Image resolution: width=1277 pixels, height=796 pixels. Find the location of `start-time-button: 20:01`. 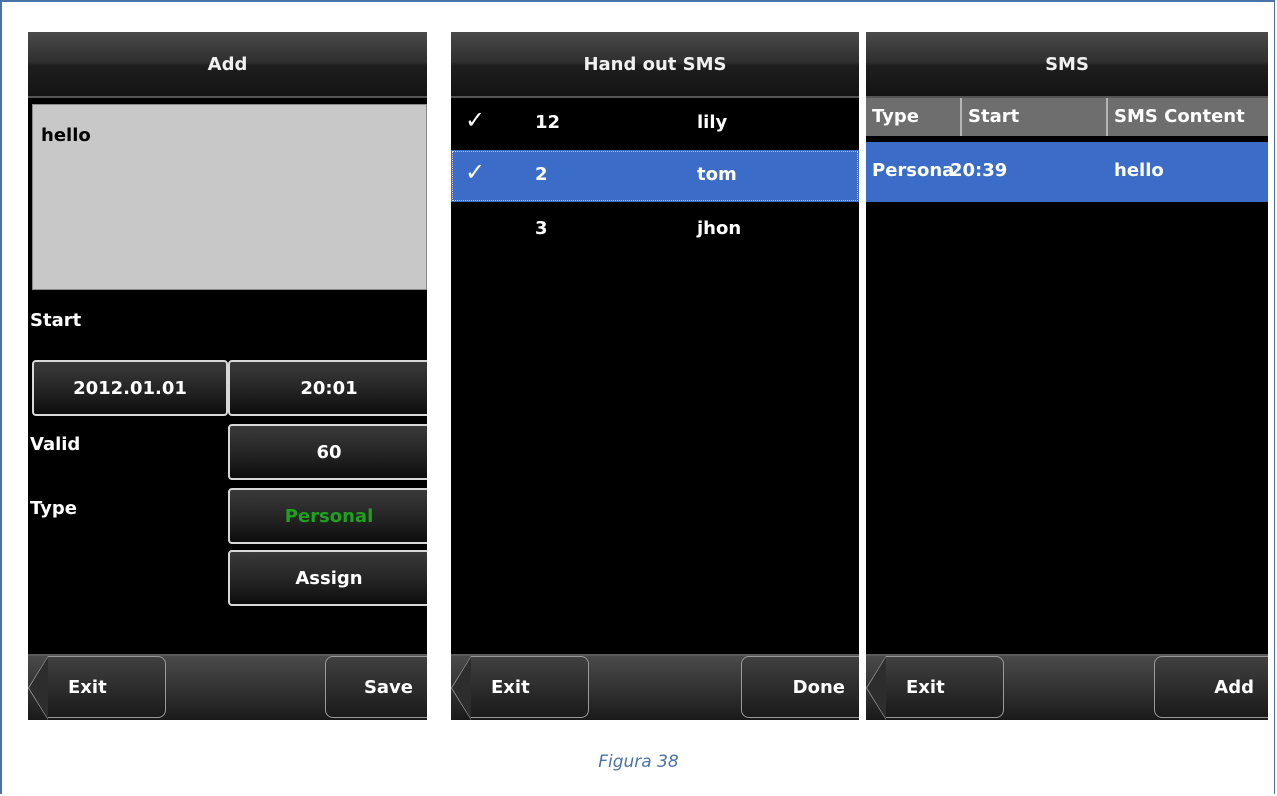

start-time-button: 20:01 is located at coordinates (327, 388).